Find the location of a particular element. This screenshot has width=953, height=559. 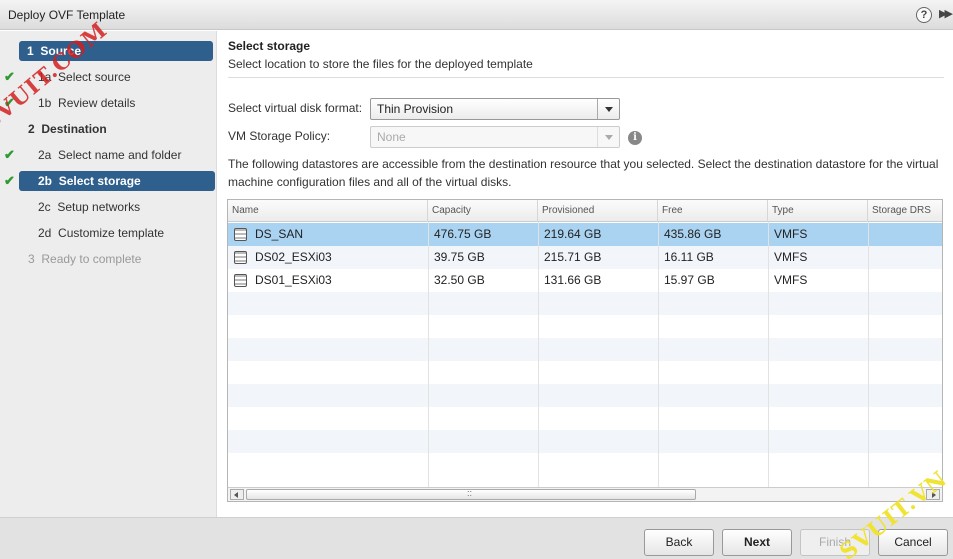

expand-icon: ▶▶ is located at coordinates (946, 13).